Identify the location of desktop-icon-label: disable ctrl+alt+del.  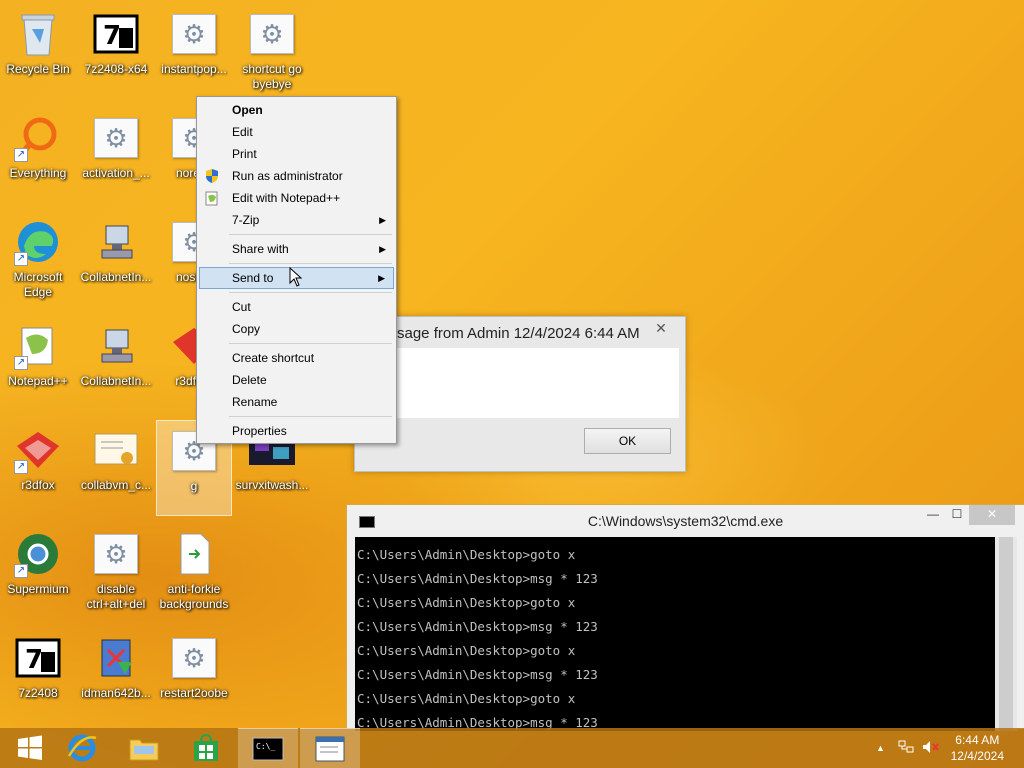
(116, 596).